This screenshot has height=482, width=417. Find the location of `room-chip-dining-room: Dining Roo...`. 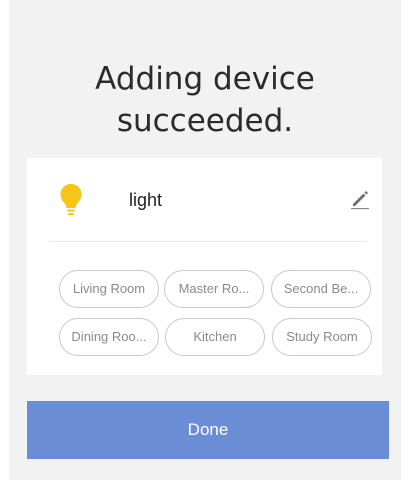

room-chip-dining-room: Dining Roo... is located at coordinates (109, 337).